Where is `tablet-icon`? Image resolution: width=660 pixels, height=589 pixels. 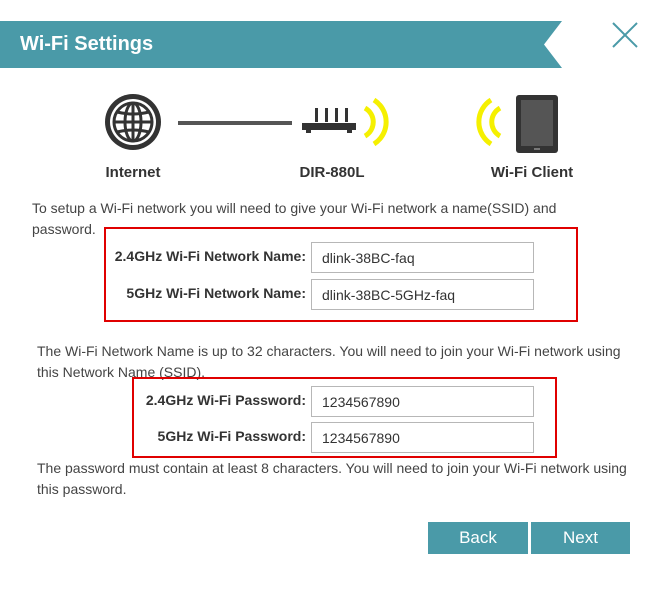 tablet-icon is located at coordinates (537, 124).